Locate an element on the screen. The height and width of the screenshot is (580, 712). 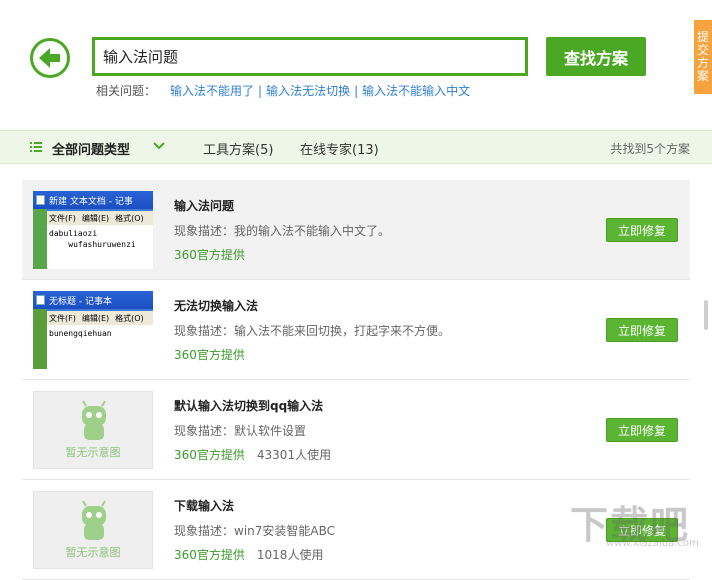
result-source: 360官方提供 43301人使用 is located at coordinates (253, 455).